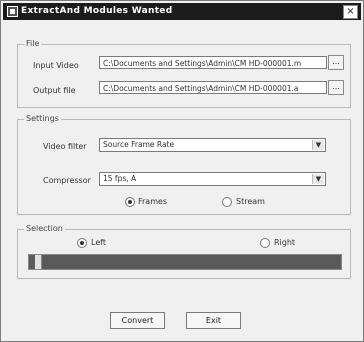  What do you see at coordinates (82, 243) in the screenshot?
I see `left-radio` at bounding box center [82, 243].